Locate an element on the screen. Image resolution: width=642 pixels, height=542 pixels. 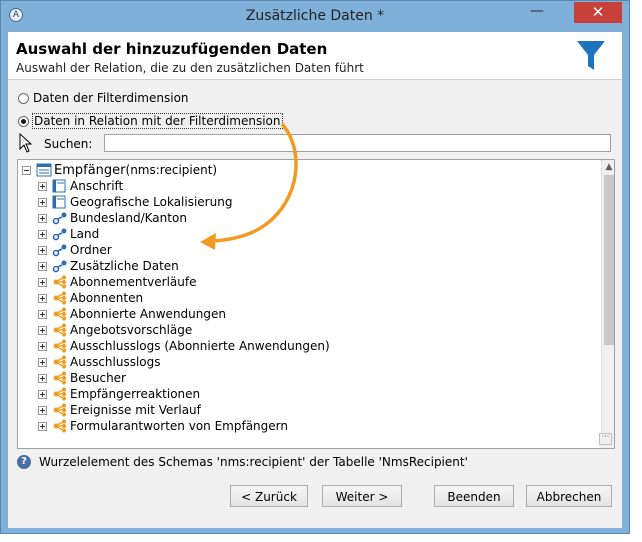
minimize-button: — is located at coordinates (537, 12).